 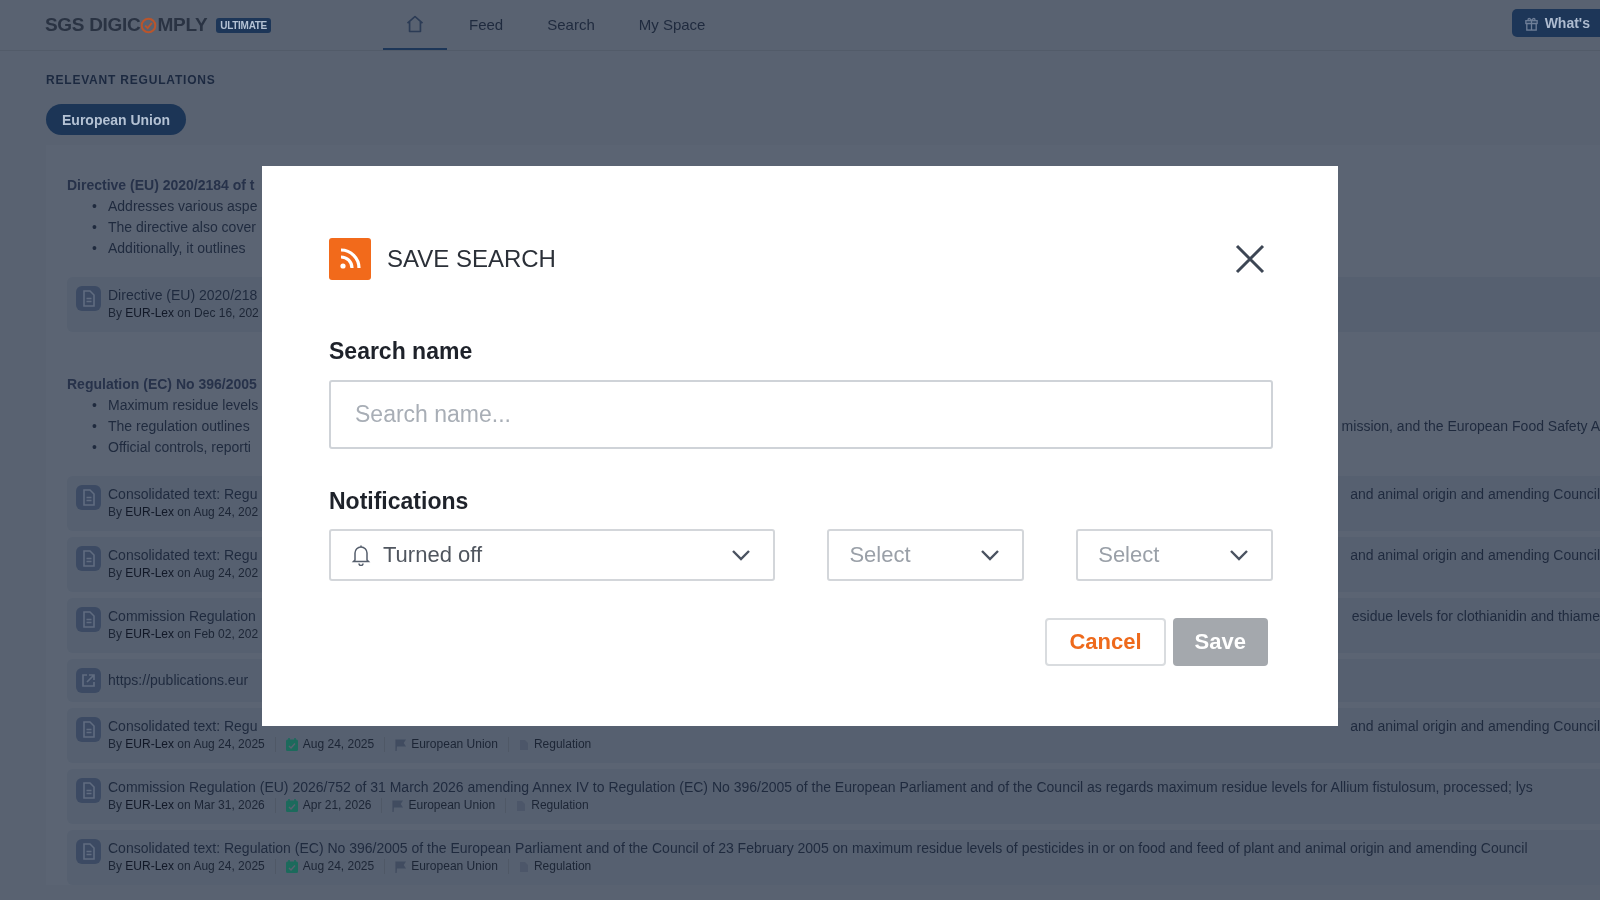 What do you see at coordinates (149, 25) in the screenshot?
I see `check-circle-icon` at bounding box center [149, 25].